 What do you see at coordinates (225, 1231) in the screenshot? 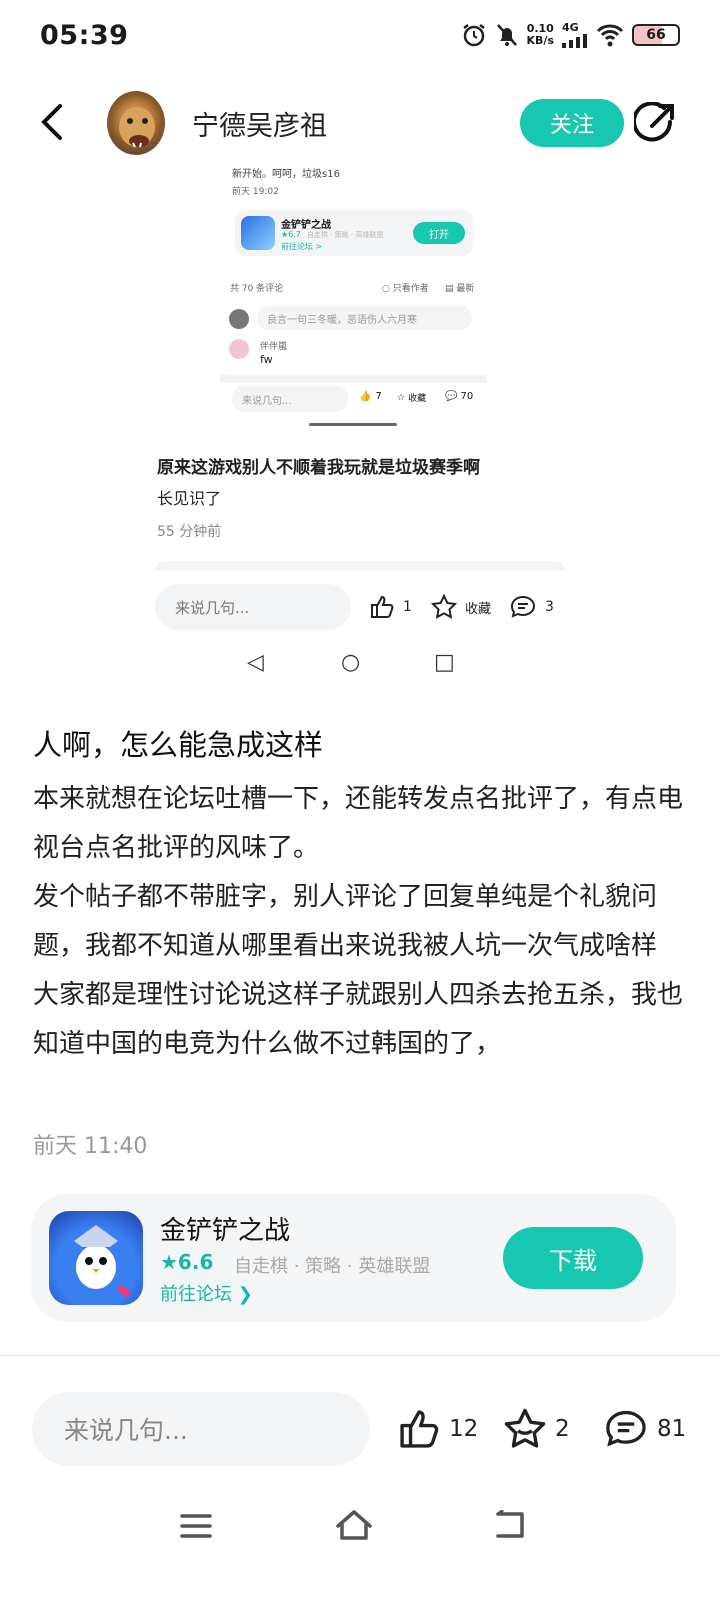
I see `app-name: 金铲铲之战` at bounding box center [225, 1231].